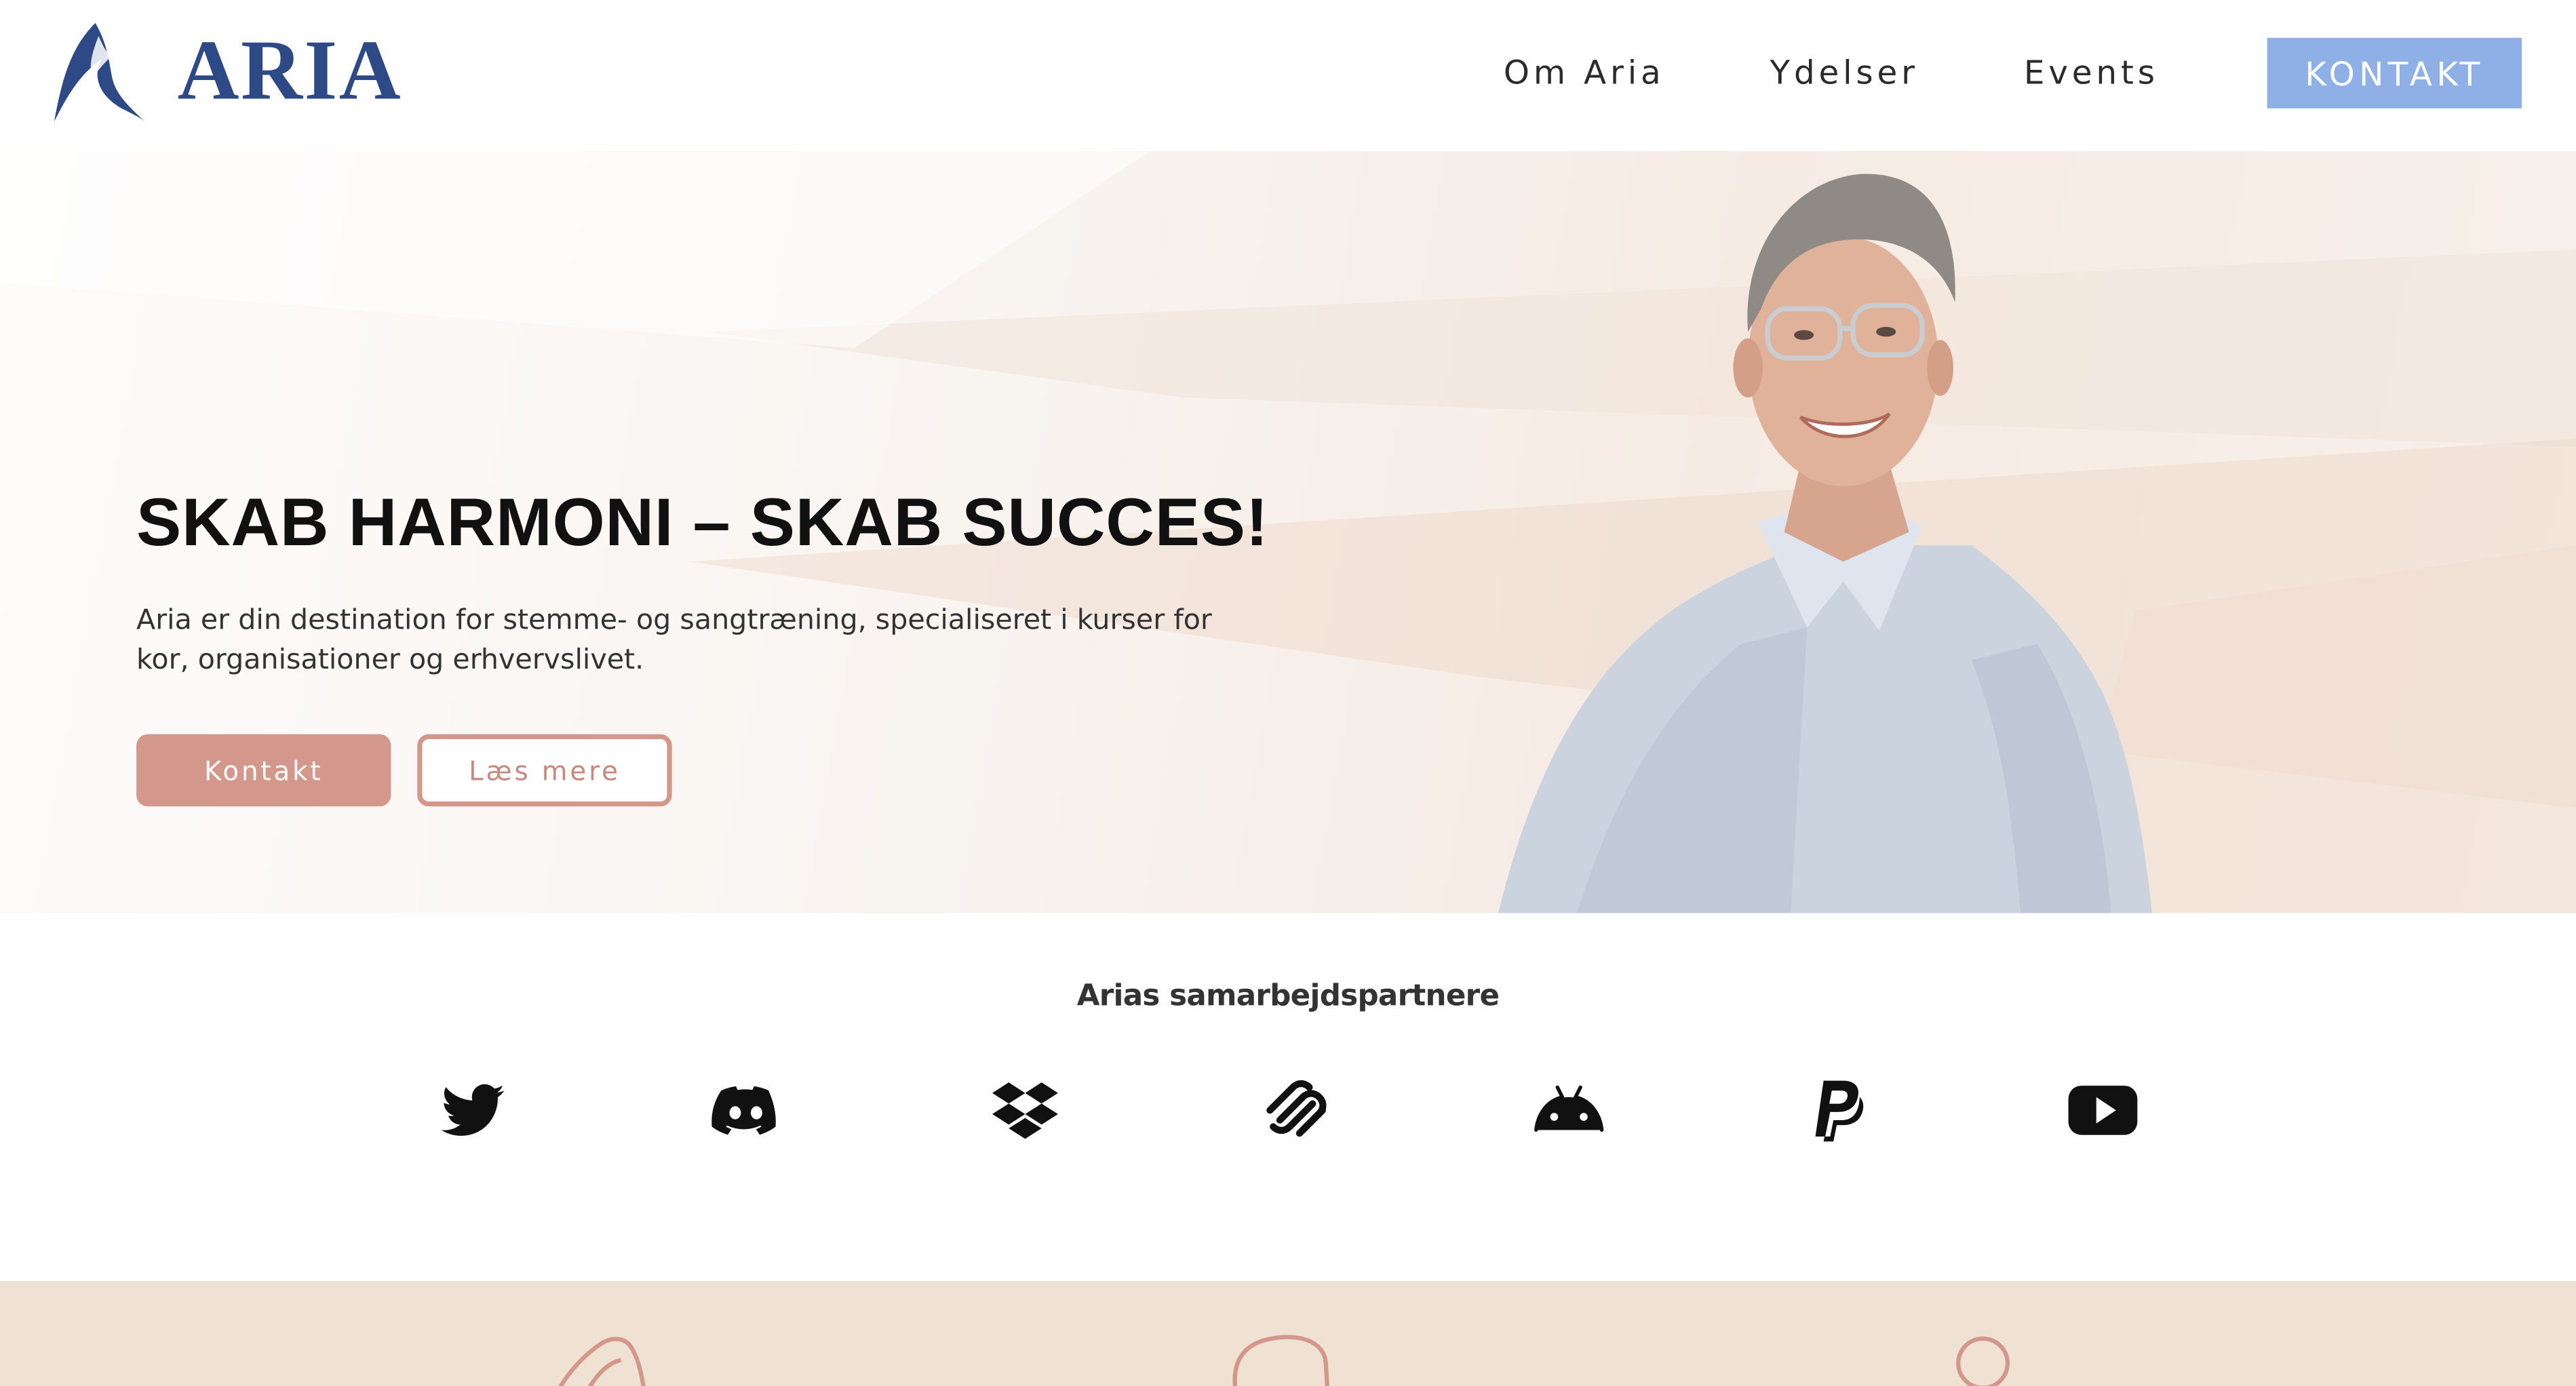 The width and height of the screenshot is (2576, 1386). What do you see at coordinates (1280, 1360) in the screenshot?
I see `speech-bubble-icon` at bounding box center [1280, 1360].